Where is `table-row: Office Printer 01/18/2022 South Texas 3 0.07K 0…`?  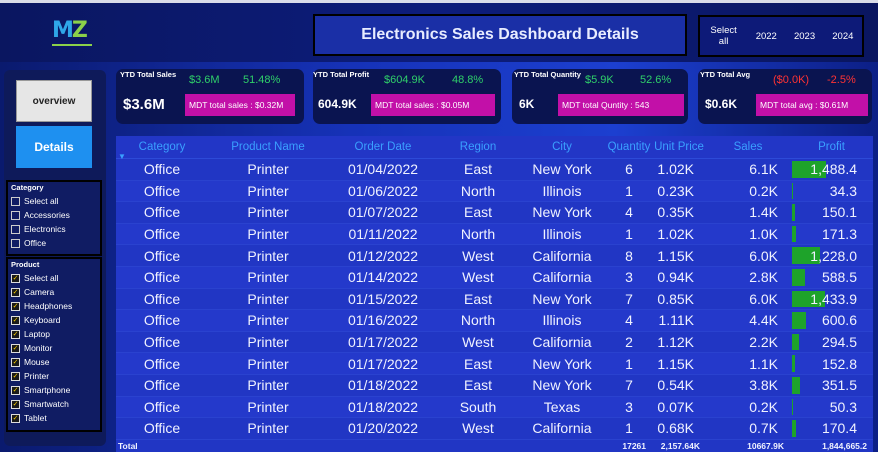
table-row: Office Printer 01/18/2022 South Texas 3 0.07K 0… is located at coordinates (494, 407).